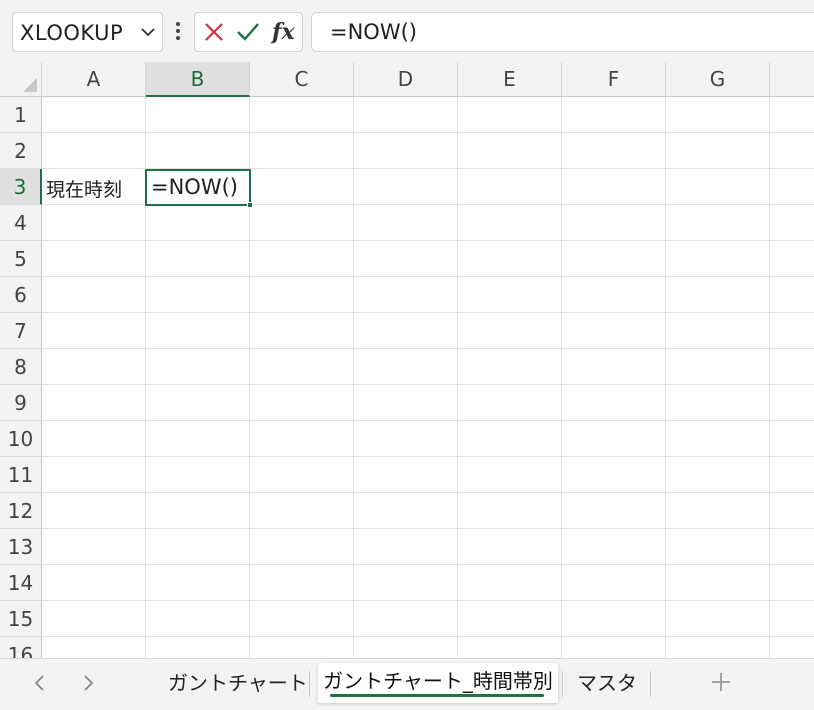 Image resolution: width=814 pixels, height=710 pixels. Describe the element at coordinates (21, 511) in the screenshot. I see `row-header-12: 12` at that location.